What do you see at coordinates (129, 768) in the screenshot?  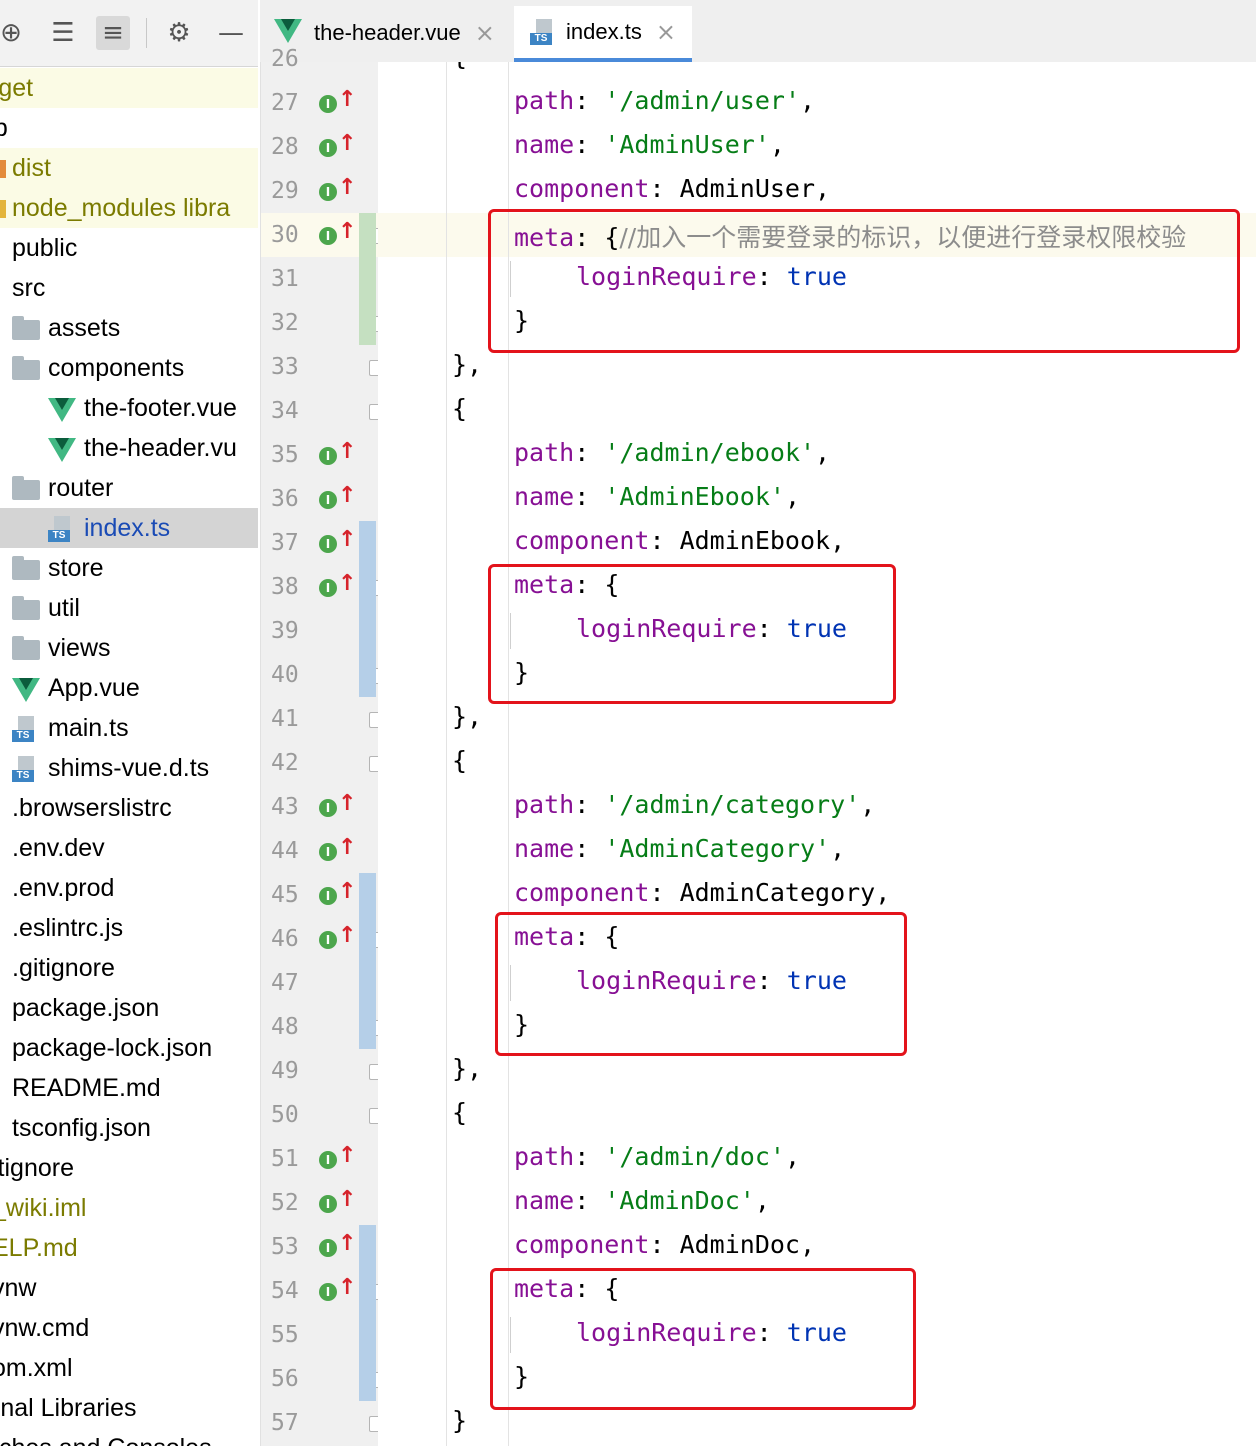 I see `tree-item: TS shims-vue.d.ts` at bounding box center [129, 768].